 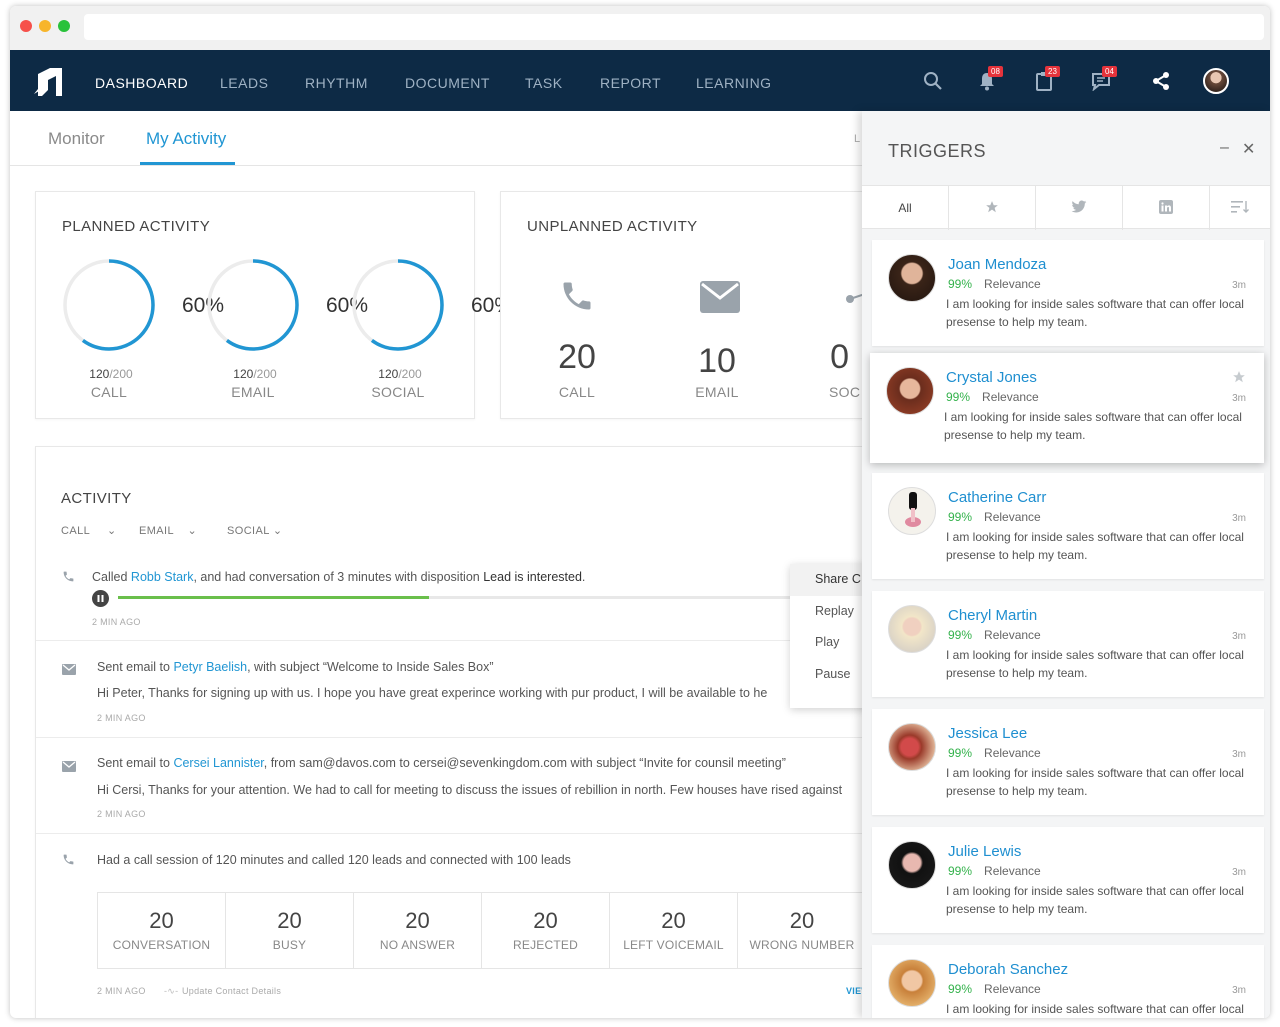 I want to click on bell-icon: 08, so click(x=988, y=80).